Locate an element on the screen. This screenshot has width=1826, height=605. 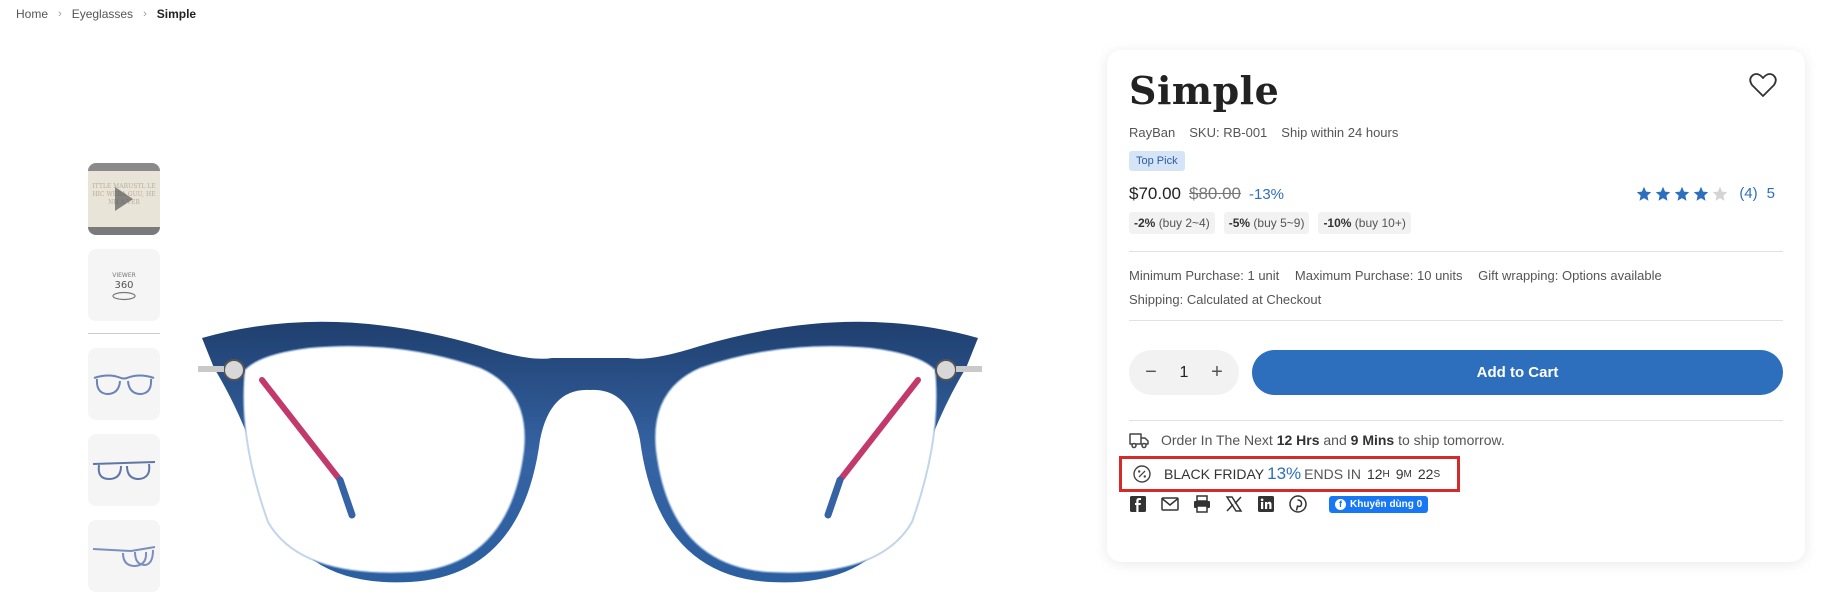
product-title: Simple is located at coordinates (1204, 90).